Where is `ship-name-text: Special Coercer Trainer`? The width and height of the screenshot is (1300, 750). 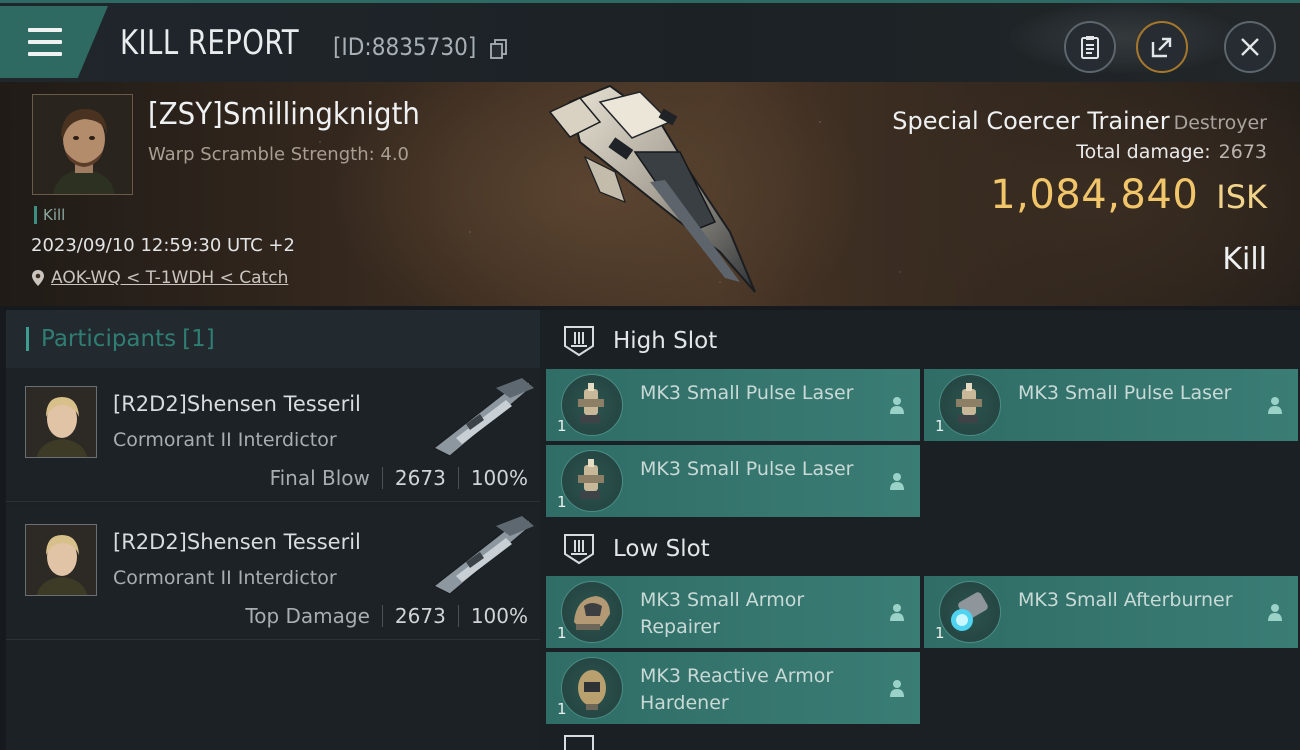 ship-name-text: Special Coercer Trainer is located at coordinates (1031, 121).